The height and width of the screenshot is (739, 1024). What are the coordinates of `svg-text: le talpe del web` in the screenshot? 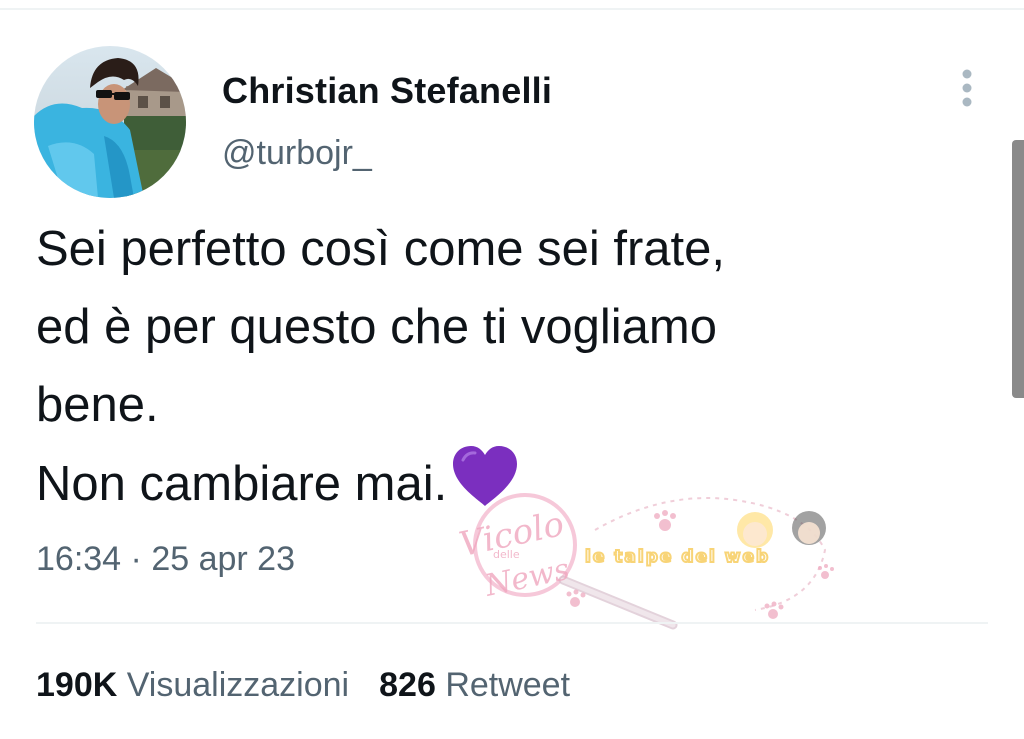 It's located at (677, 557).